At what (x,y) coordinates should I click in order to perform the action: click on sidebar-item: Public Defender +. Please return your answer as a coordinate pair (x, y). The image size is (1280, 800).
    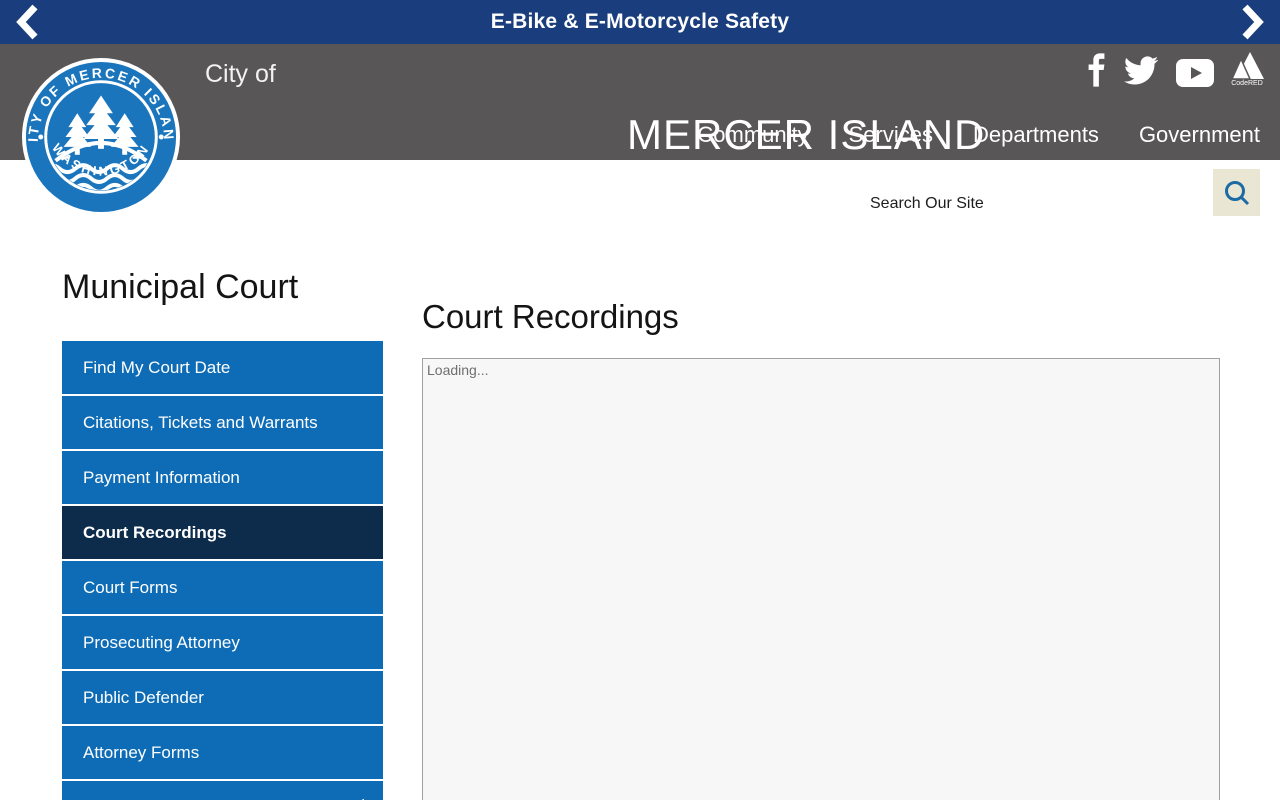
    Looking at the image, I should click on (222, 697).